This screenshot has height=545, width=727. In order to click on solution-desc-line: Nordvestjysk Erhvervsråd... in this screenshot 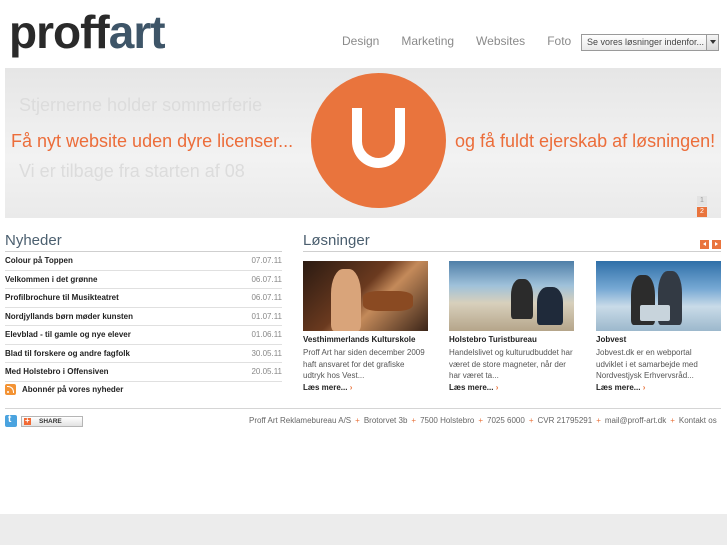, I will do `click(645, 375)`.